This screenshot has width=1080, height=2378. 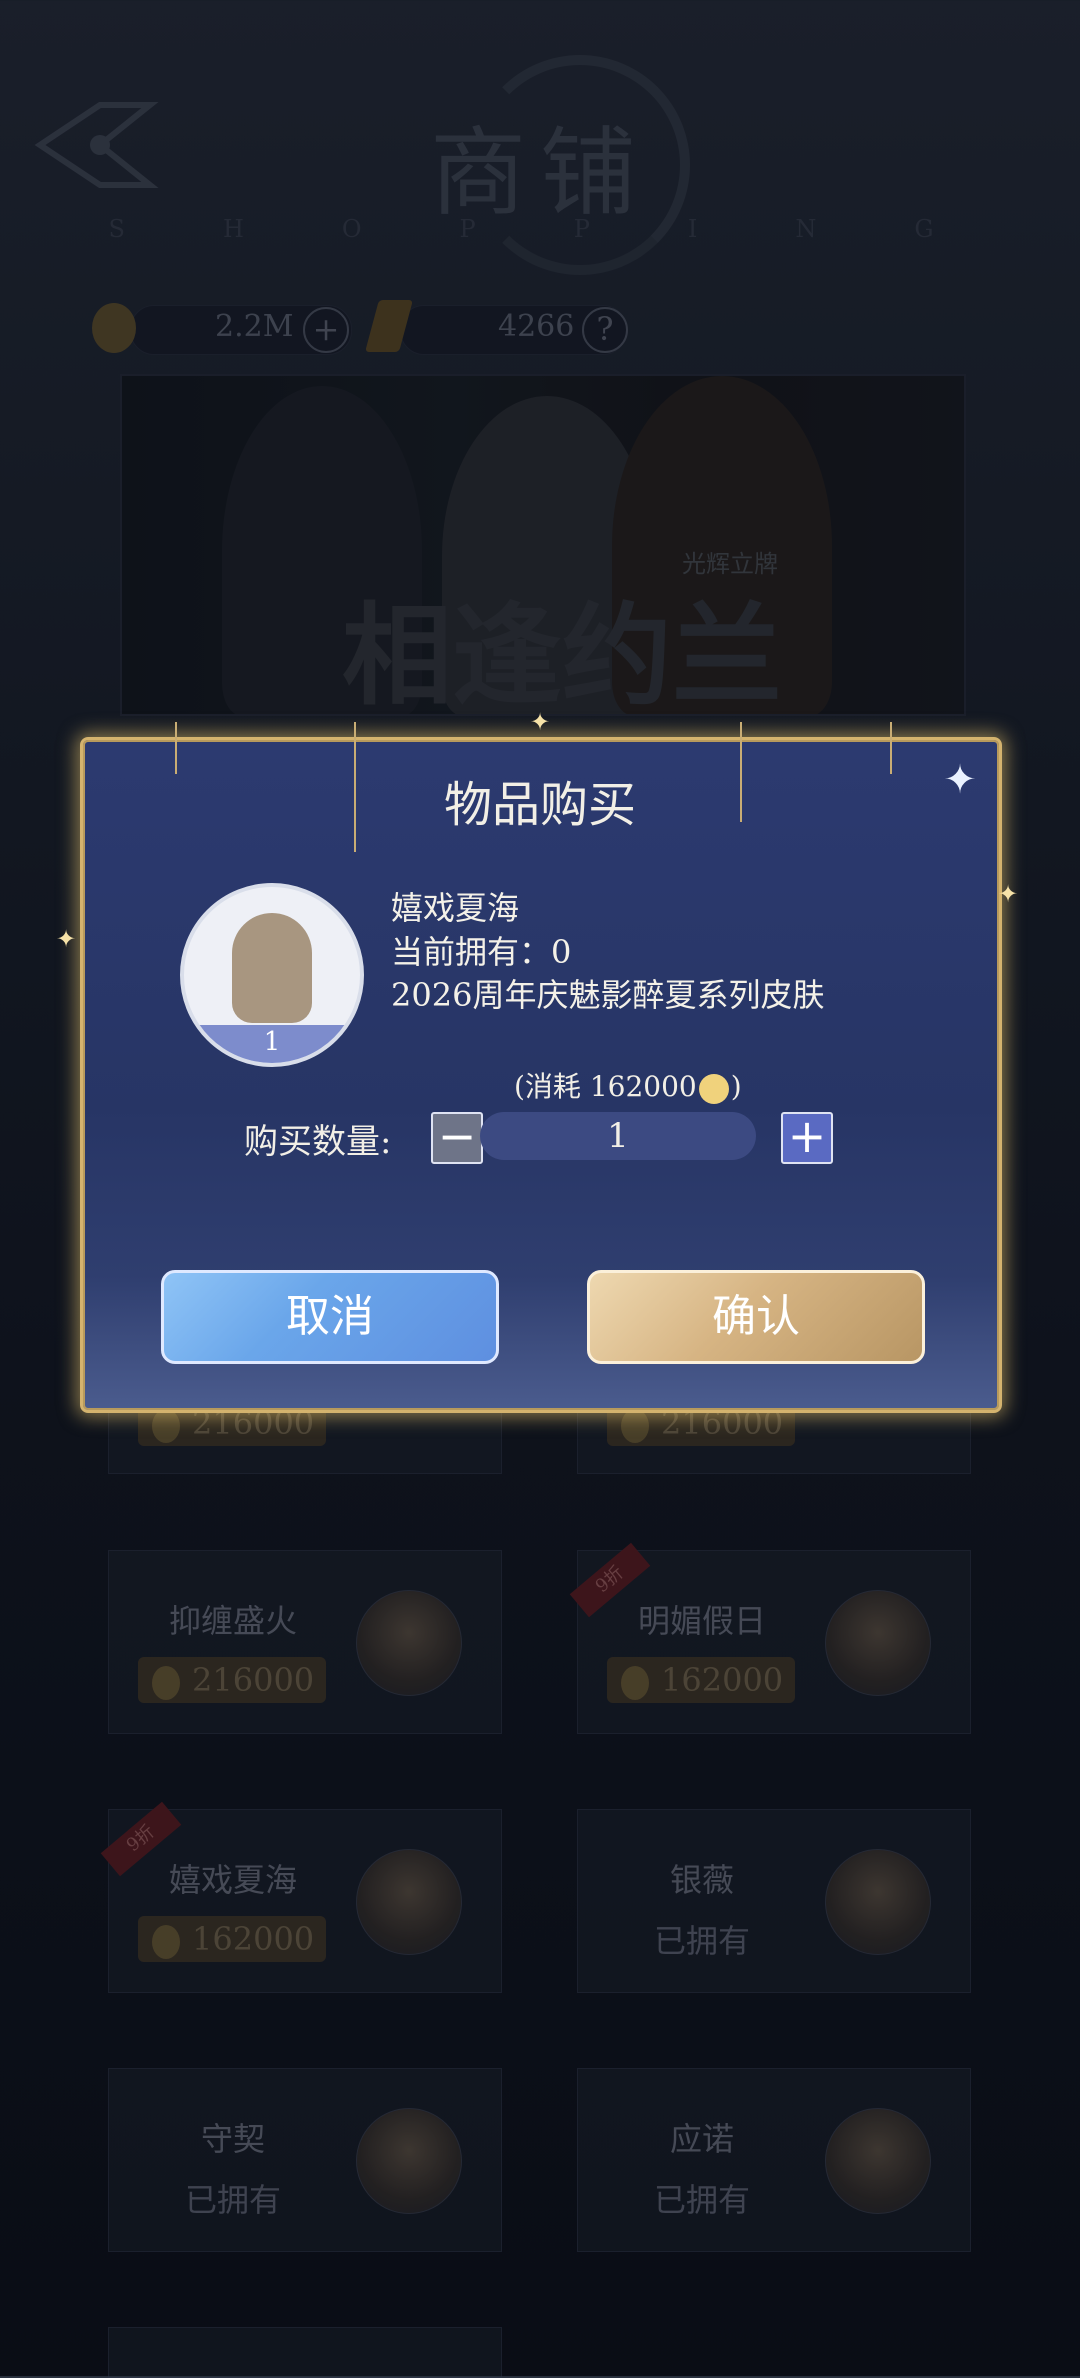 What do you see at coordinates (713, 1088) in the screenshot?
I see `gold-coin-icon` at bounding box center [713, 1088].